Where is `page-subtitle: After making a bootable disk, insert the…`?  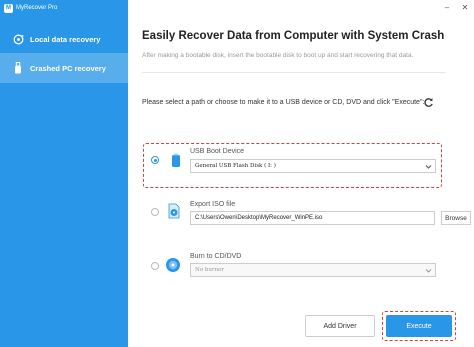 page-subtitle: After making a bootable disk, insert the… is located at coordinates (278, 55).